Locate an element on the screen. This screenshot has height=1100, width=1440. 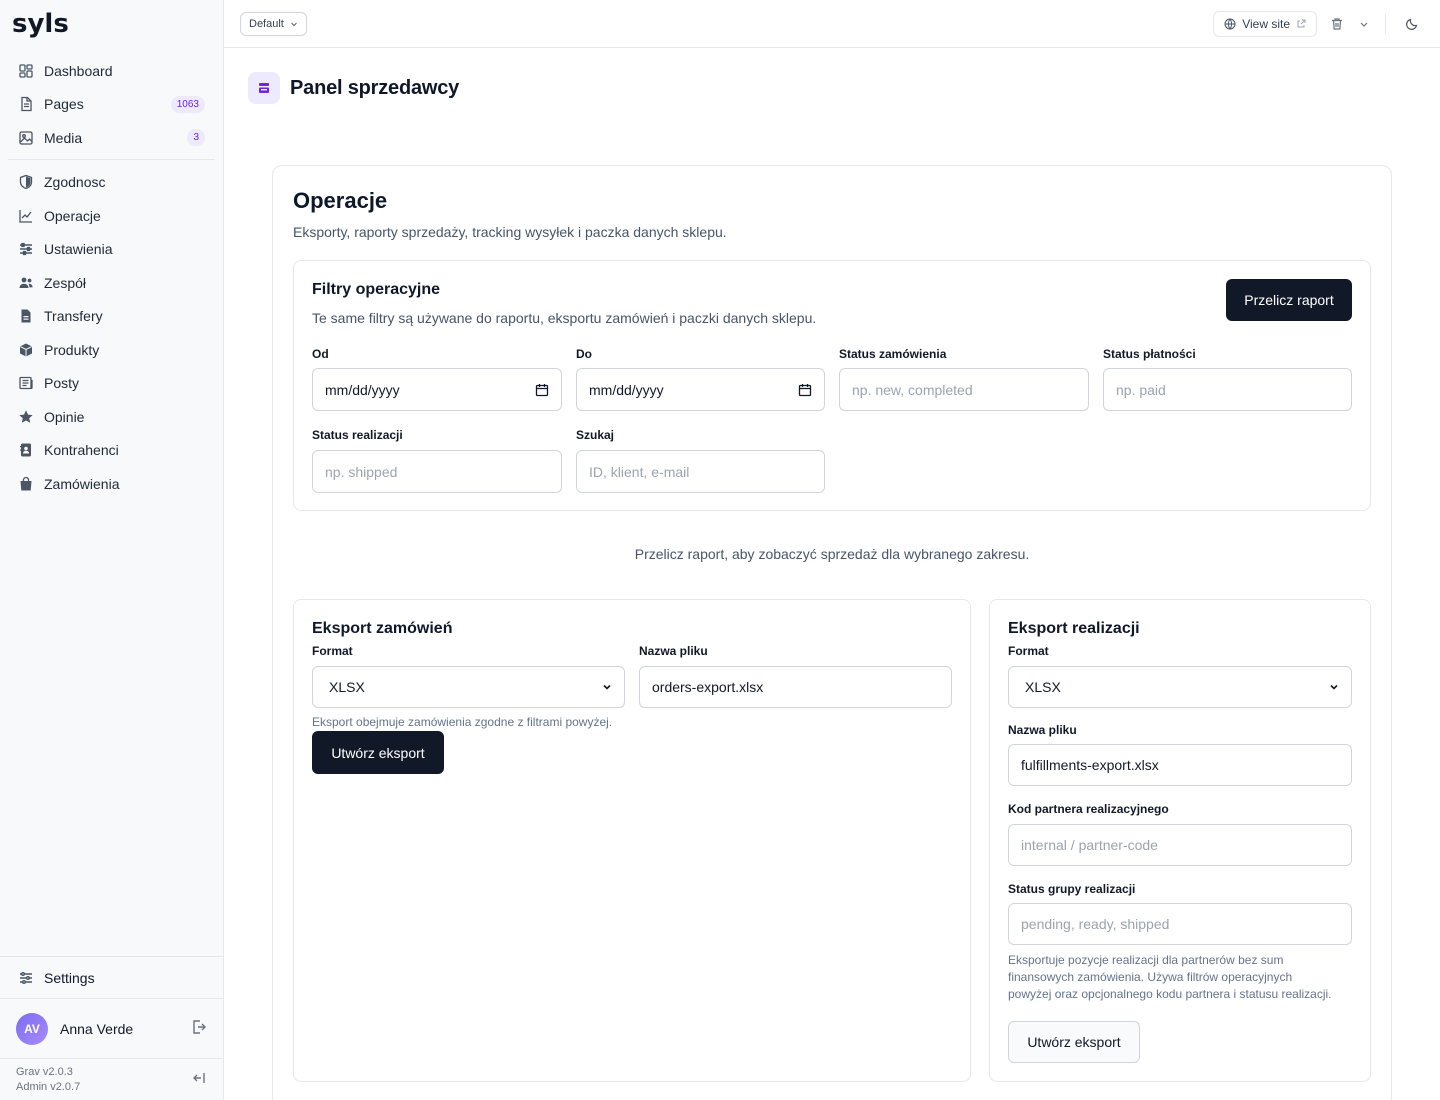
sidebar-item-label: Dashboard is located at coordinates (78, 70).